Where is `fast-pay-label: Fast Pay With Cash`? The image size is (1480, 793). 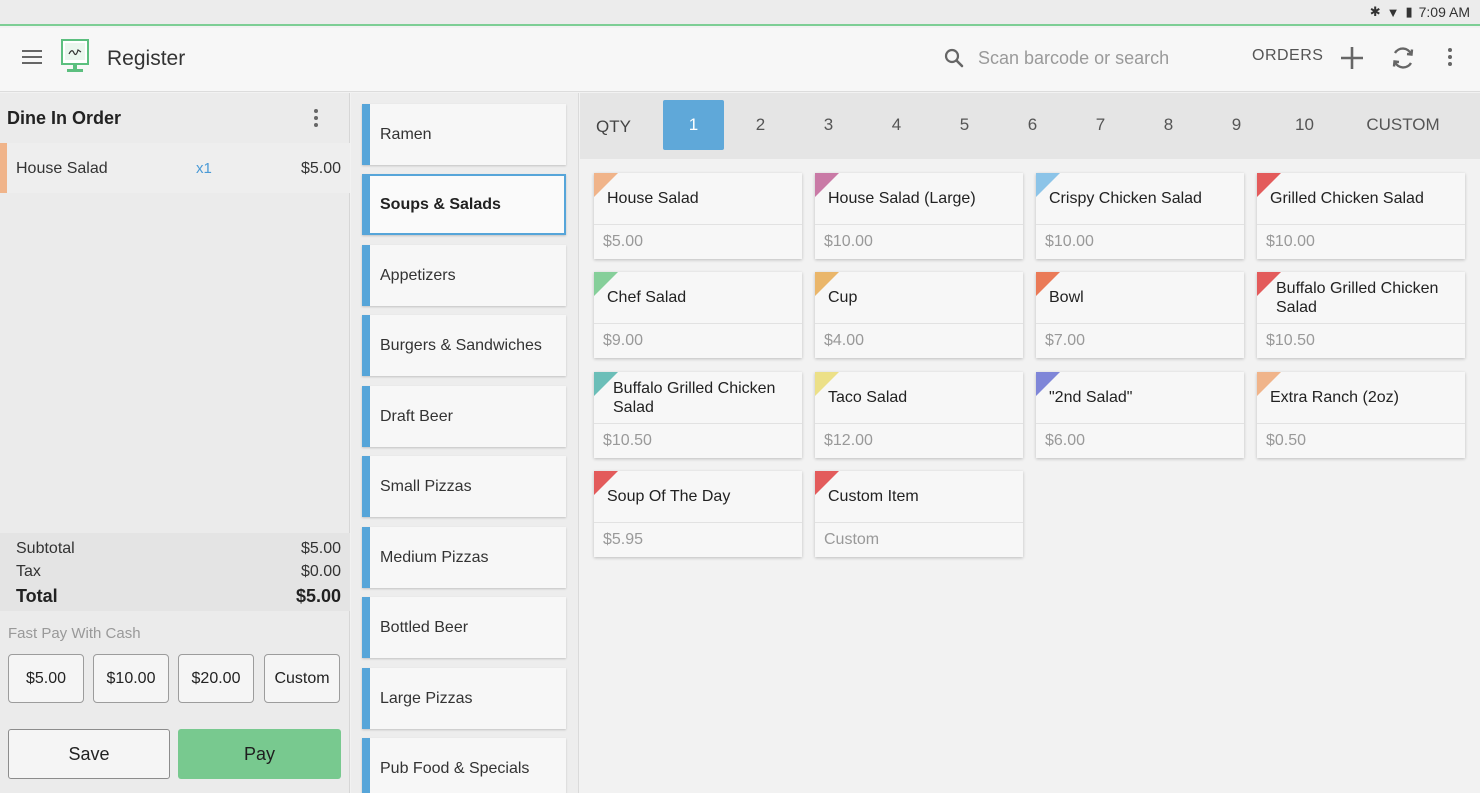 fast-pay-label: Fast Pay With Cash is located at coordinates (74, 633).